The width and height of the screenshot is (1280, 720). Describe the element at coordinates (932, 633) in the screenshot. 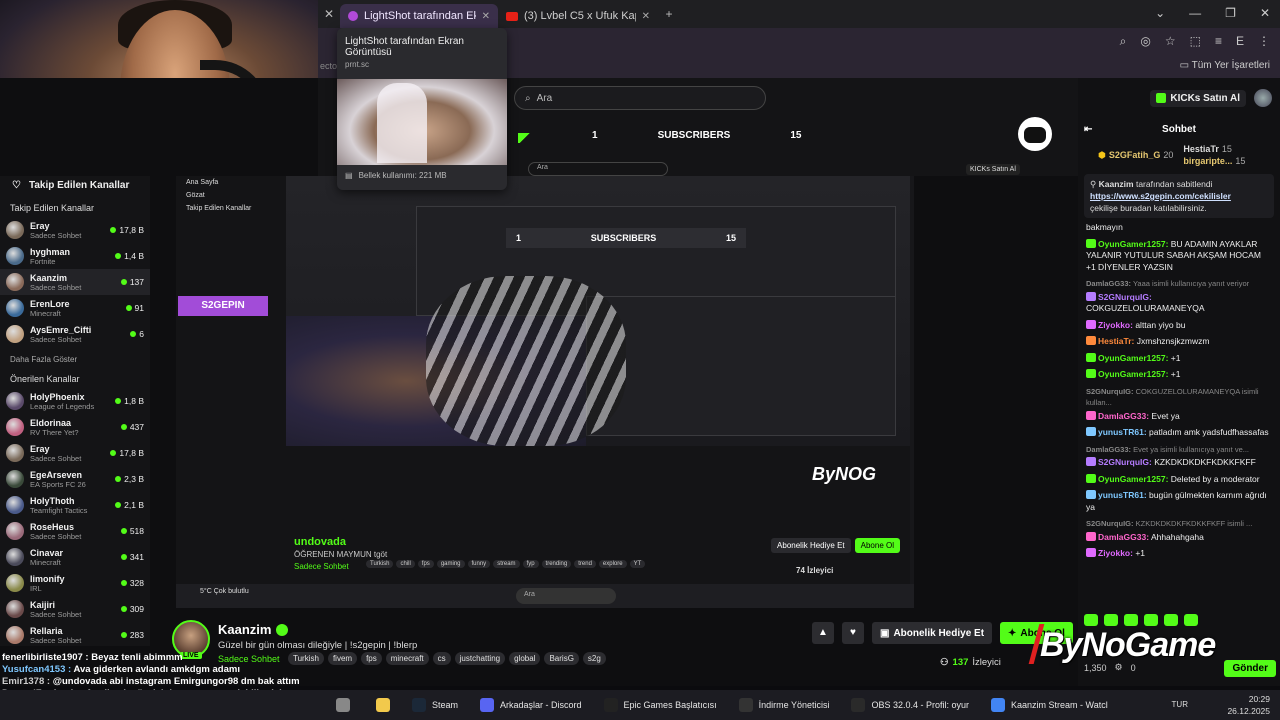

I see `gift-sub-button: ▣ Abonelik Hediye Et` at that location.